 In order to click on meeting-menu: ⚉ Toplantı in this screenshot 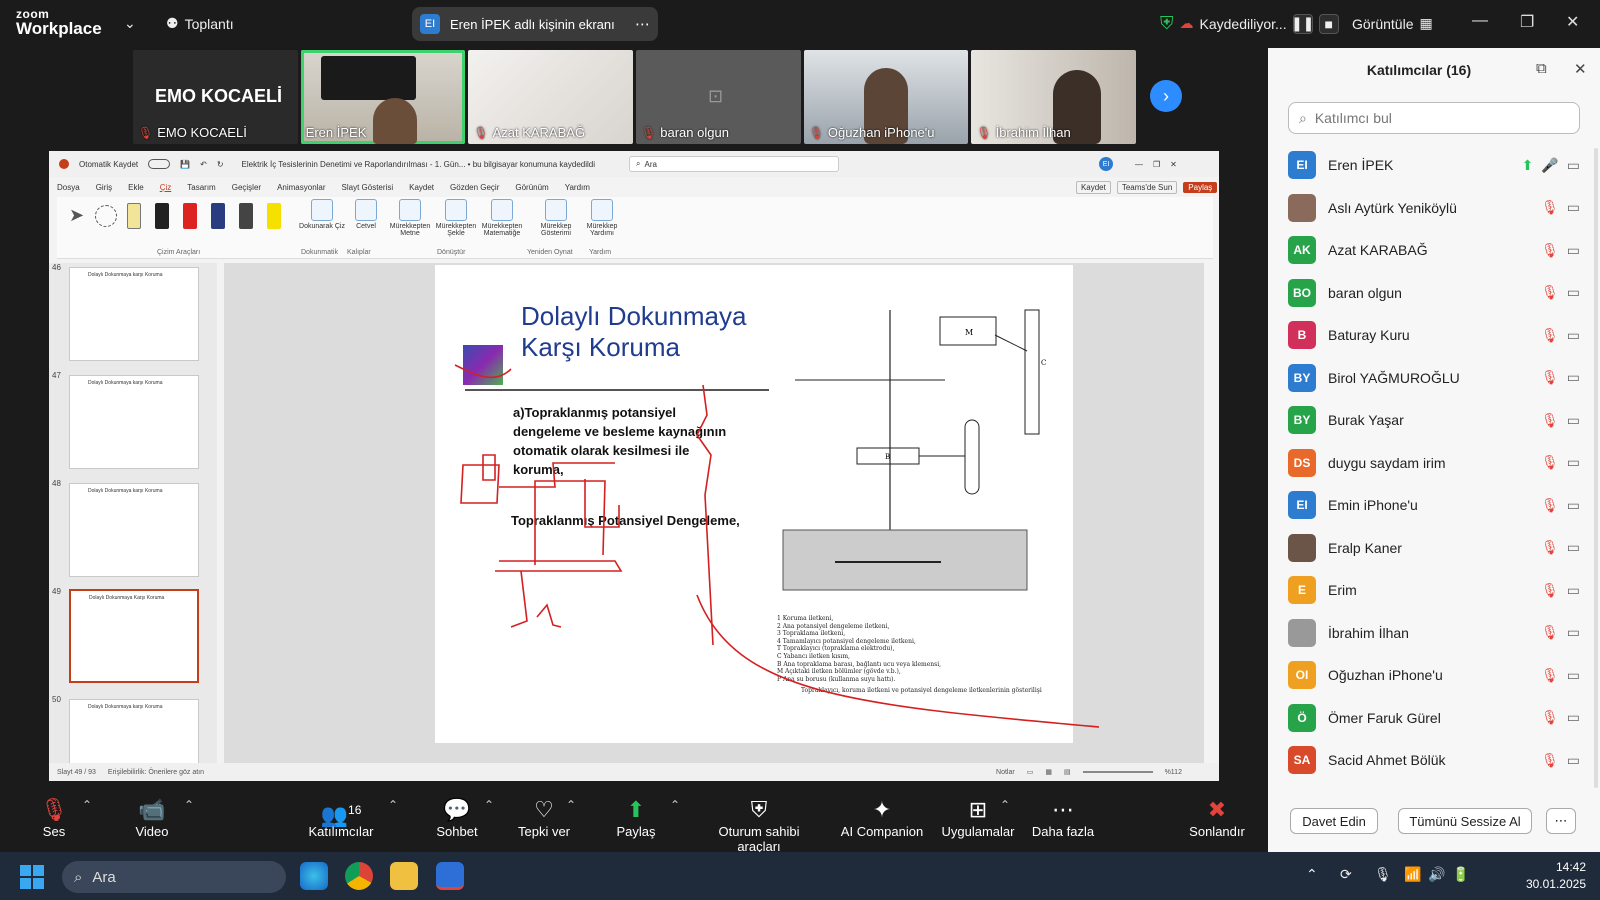, I will do `click(200, 23)`.